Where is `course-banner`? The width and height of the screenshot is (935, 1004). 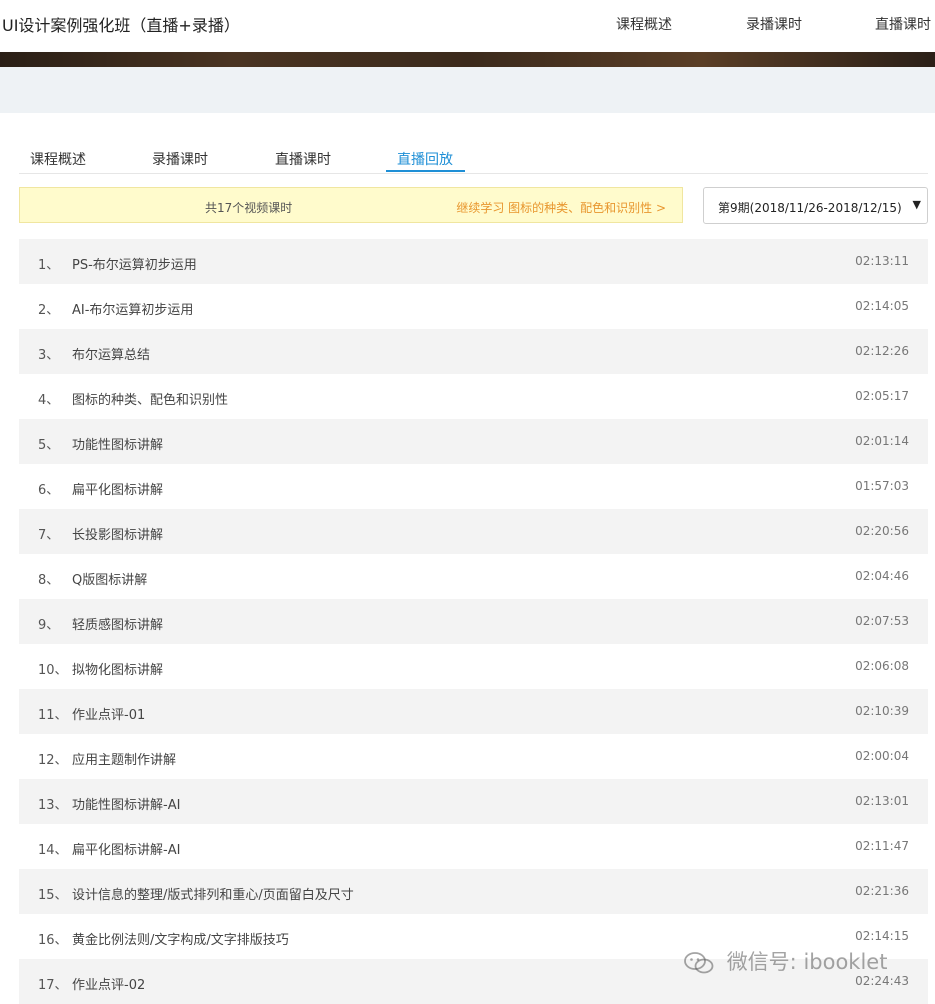 course-banner is located at coordinates (467, 59).